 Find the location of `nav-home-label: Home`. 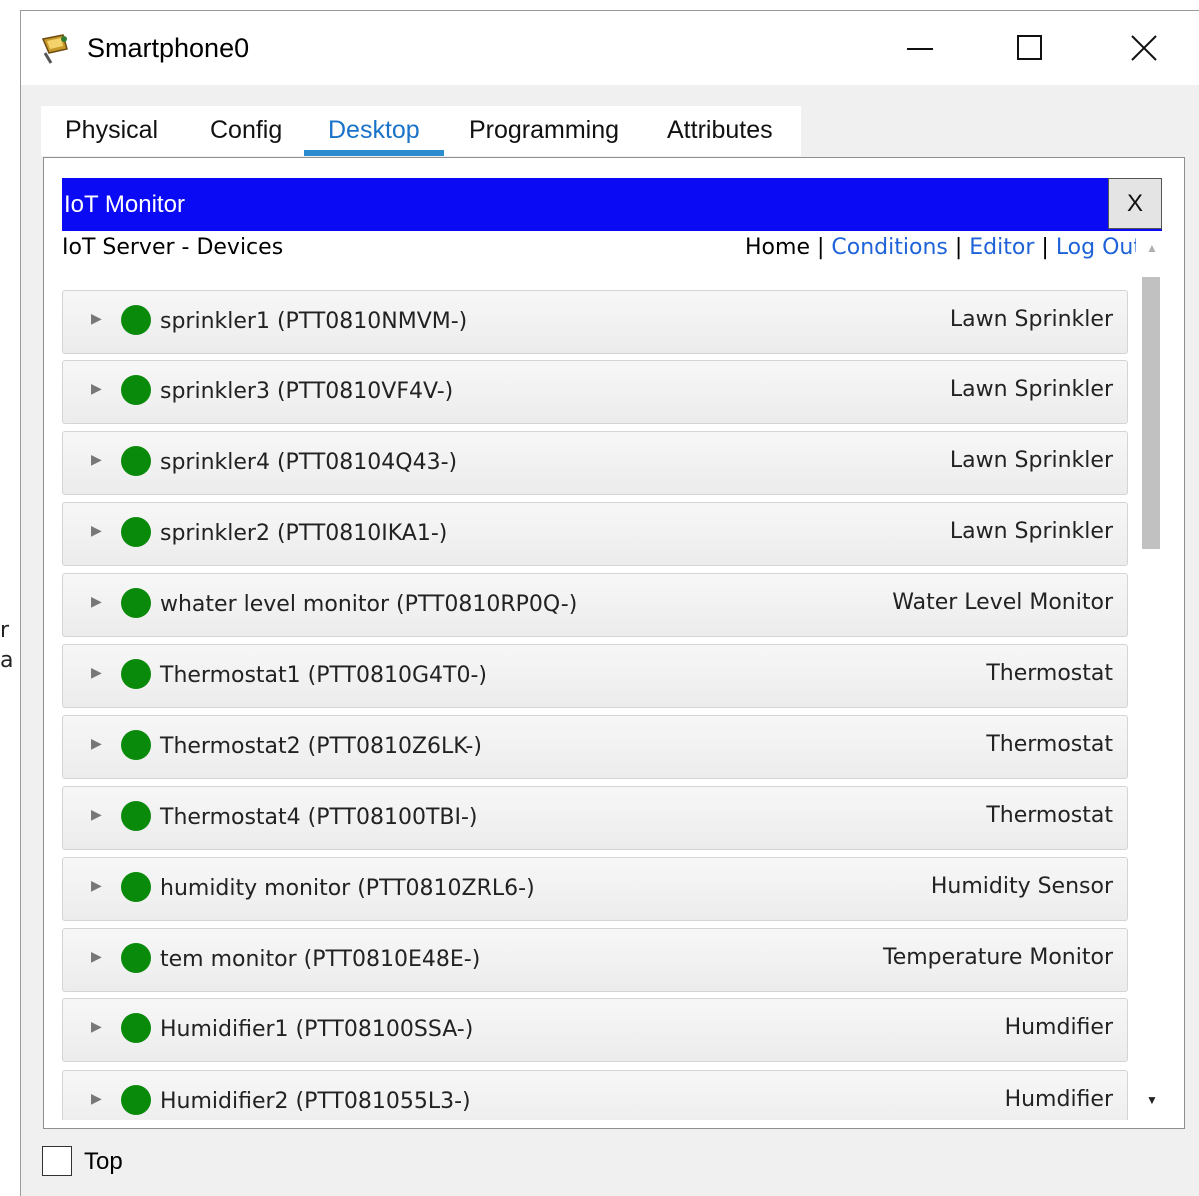

nav-home-label: Home is located at coordinates (777, 247).